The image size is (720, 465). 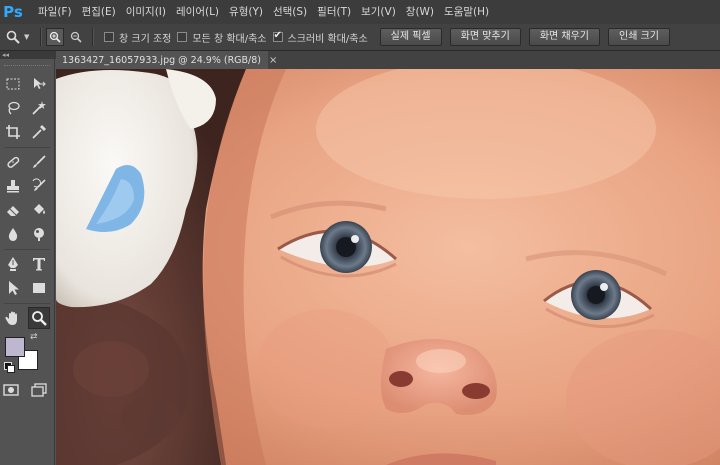 I want to click on chevron-down-icon: ▼, so click(x=27, y=37).